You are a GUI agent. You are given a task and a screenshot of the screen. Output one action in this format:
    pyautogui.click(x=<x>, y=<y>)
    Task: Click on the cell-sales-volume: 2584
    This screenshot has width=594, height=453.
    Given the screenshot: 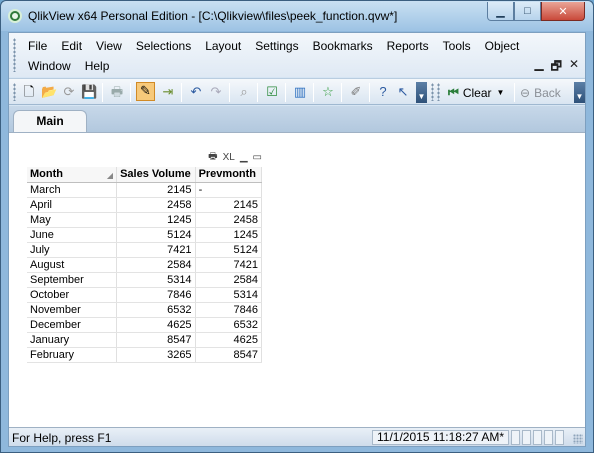 What is the action you would take?
    pyautogui.click(x=156, y=265)
    